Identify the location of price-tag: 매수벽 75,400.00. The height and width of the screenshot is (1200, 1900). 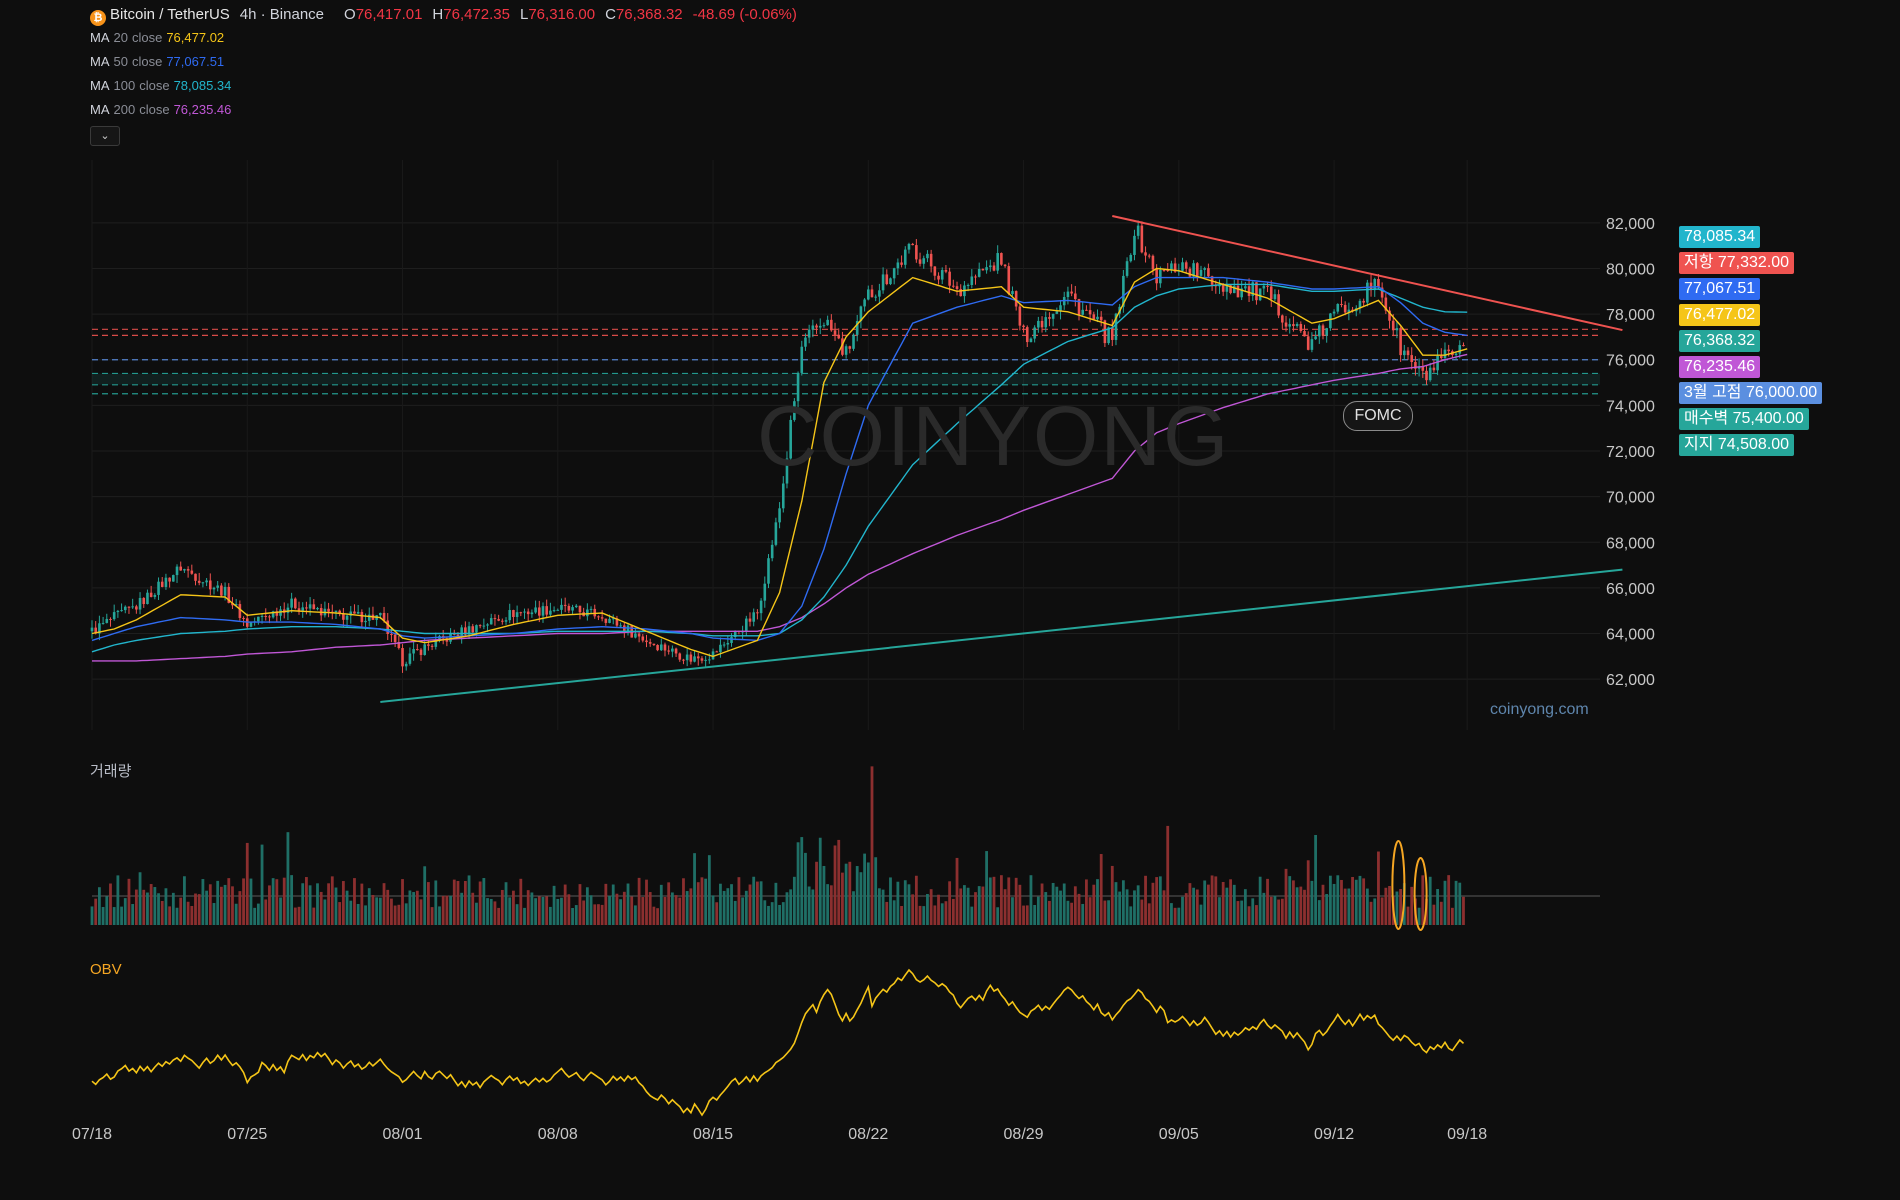
(1744, 419).